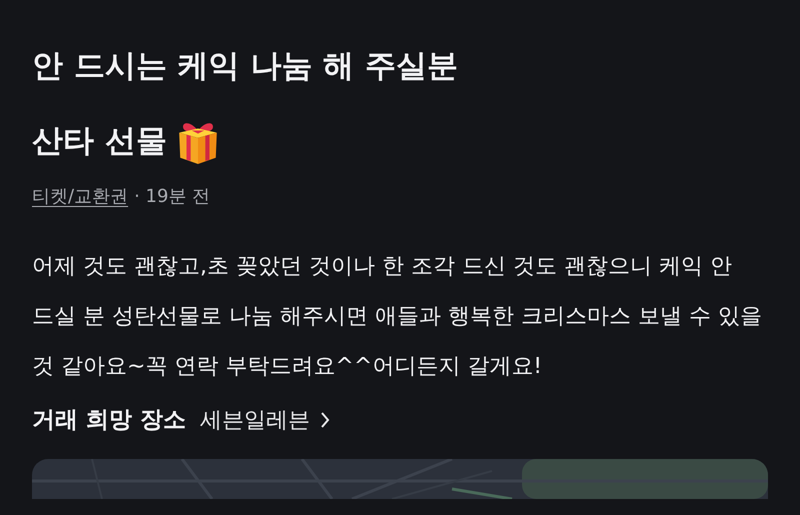  Describe the element at coordinates (325, 419) in the screenshot. I see `chevron-right-icon` at that location.